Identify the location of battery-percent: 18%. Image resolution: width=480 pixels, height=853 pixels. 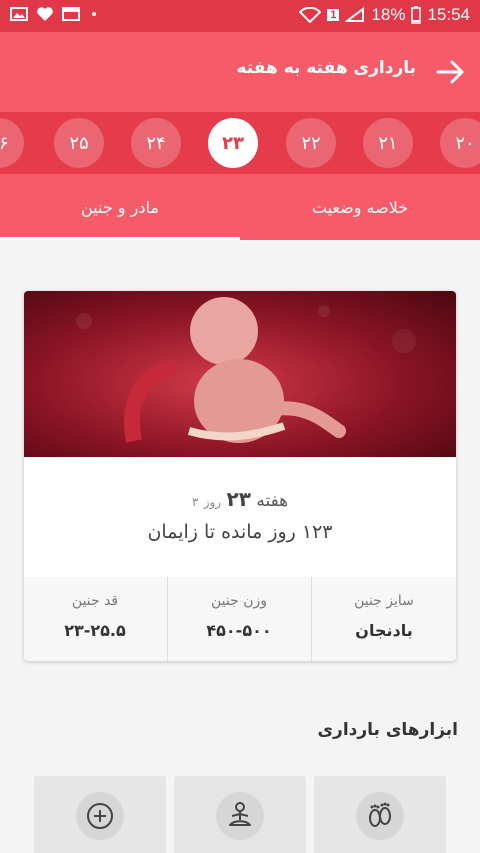
(388, 14).